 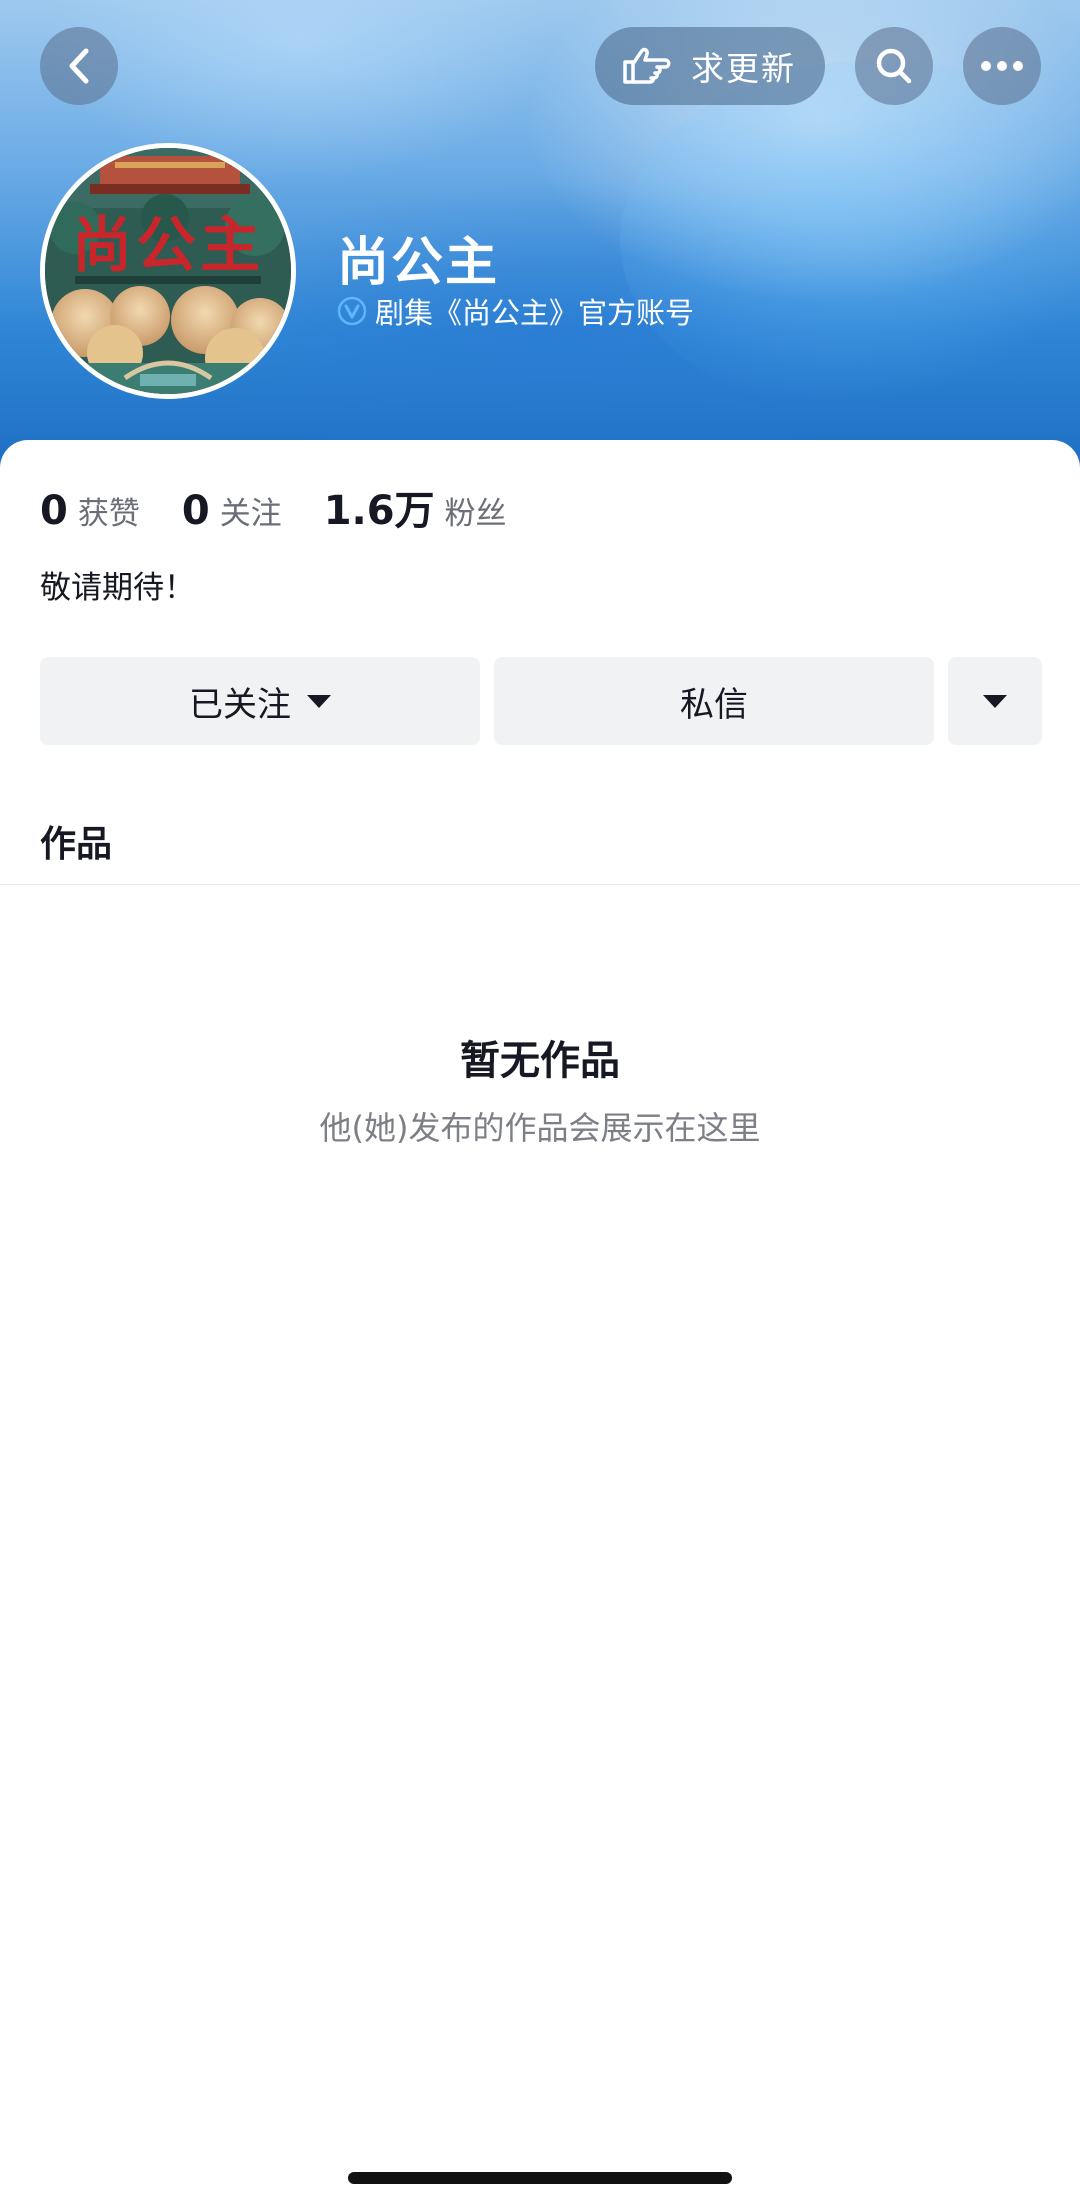 What do you see at coordinates (168, 246) in the screenshot?
I see `avatar-title: 尚公主` at bounding box center [168, 246].